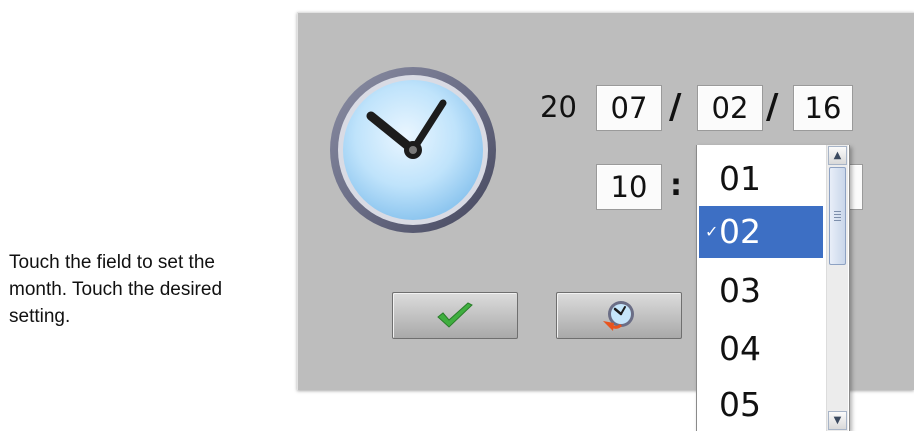 The image size is (914, 431). I want to click on scrollbar-thumb, so click(837, 216).